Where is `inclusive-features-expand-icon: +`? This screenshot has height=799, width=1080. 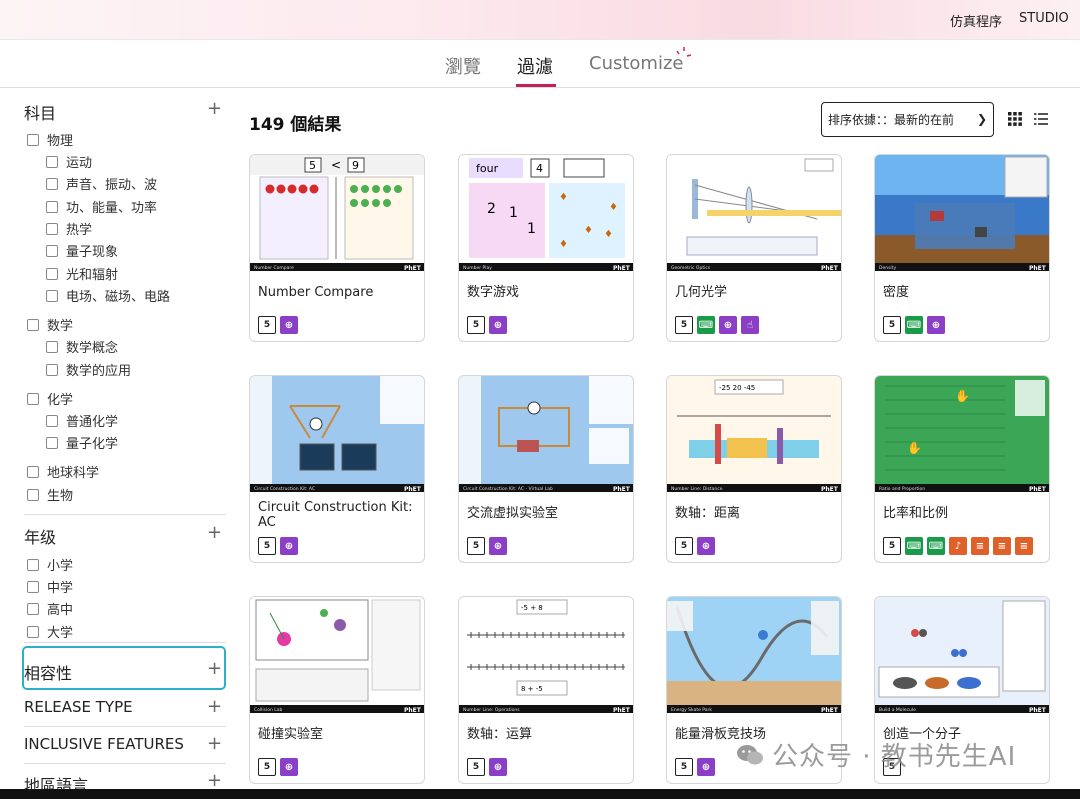 inclusive-features-expand-icon: + is located at coordinates (214, 744).